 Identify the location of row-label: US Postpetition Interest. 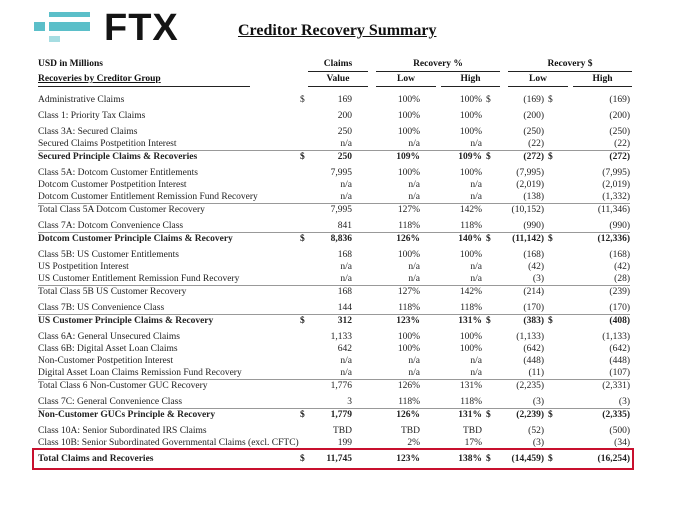
(83, 267).